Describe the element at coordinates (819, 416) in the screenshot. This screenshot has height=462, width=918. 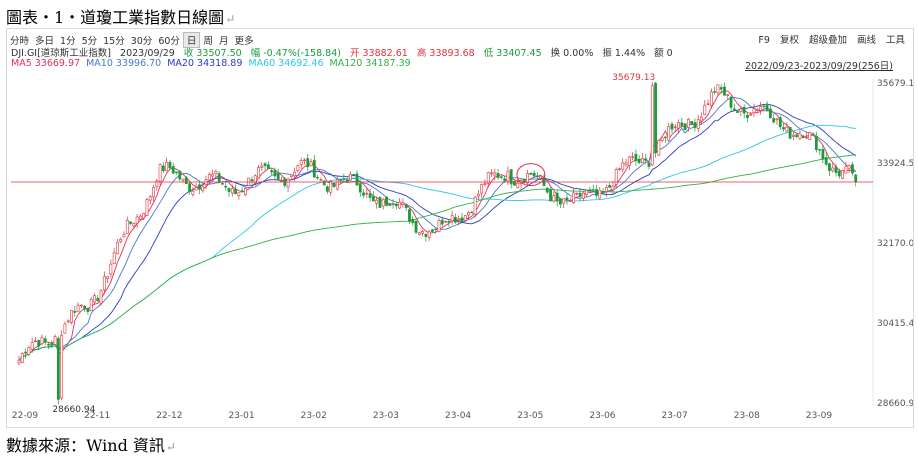
I see `date-tick-label: 23-09` at that location.